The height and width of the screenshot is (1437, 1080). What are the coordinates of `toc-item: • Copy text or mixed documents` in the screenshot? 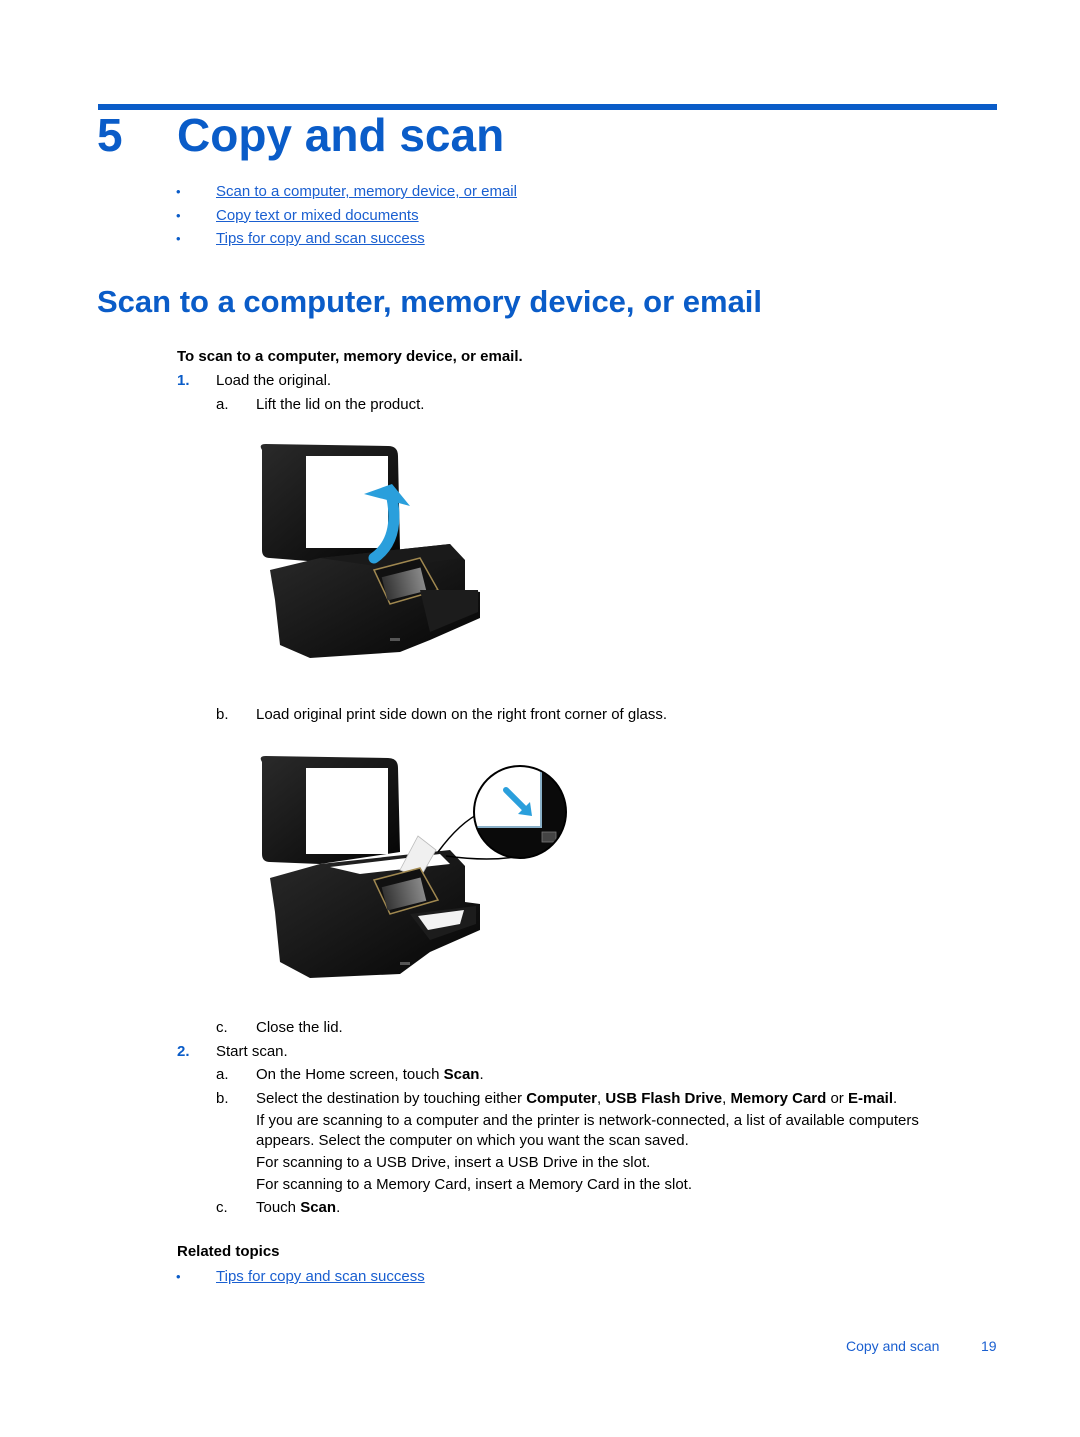 It's located at (346, 218).